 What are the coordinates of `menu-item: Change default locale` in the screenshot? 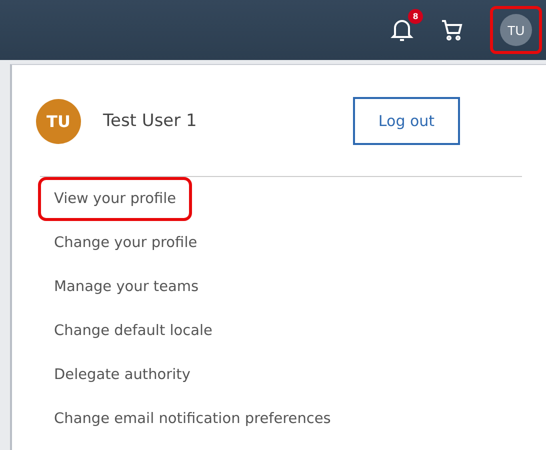 It's located at (133, 331).